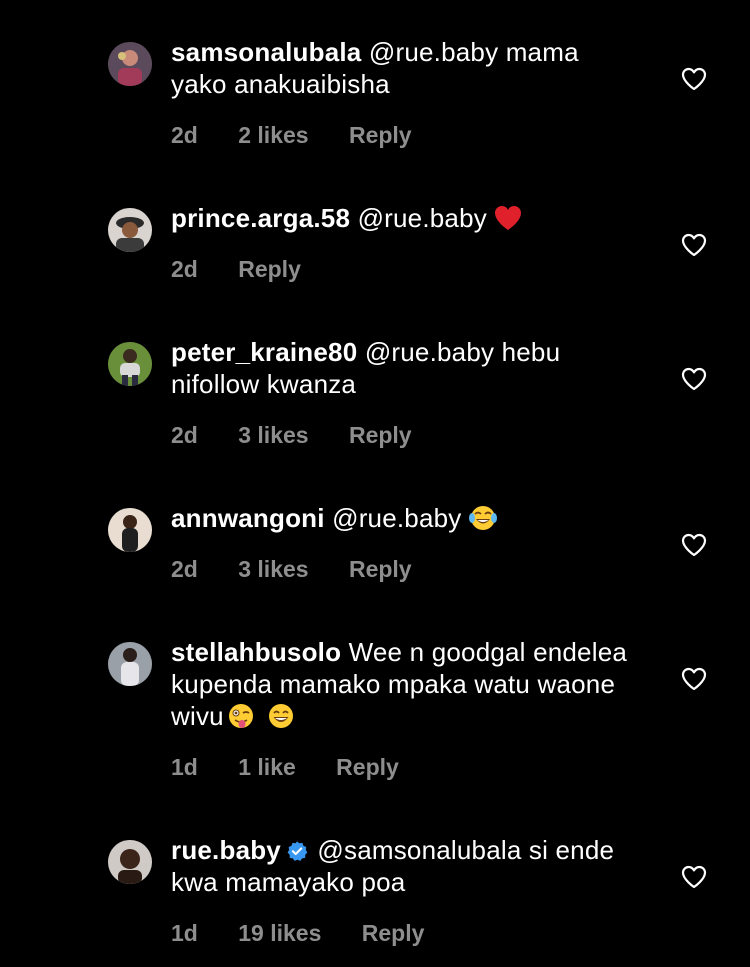 This screenshot has height=967, width=750. Describe the element at coordinates (508, 218) in the screenshot. I see `red-heart-emoji` at that location.